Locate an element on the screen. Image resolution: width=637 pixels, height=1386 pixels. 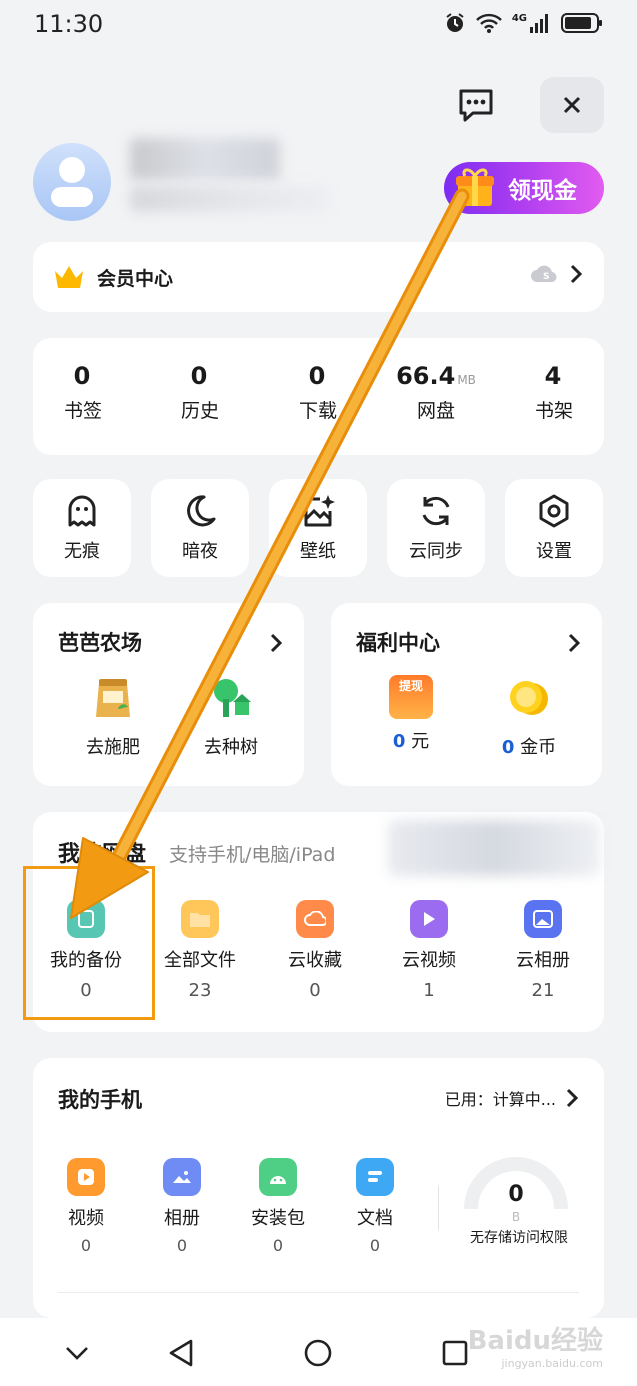
folder-icon is located at coordinates (200, 919).